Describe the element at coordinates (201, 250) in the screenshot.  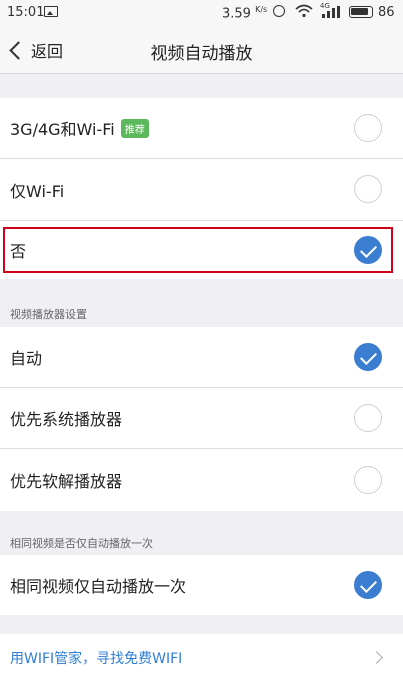
I see `option-no: 否` at that location.